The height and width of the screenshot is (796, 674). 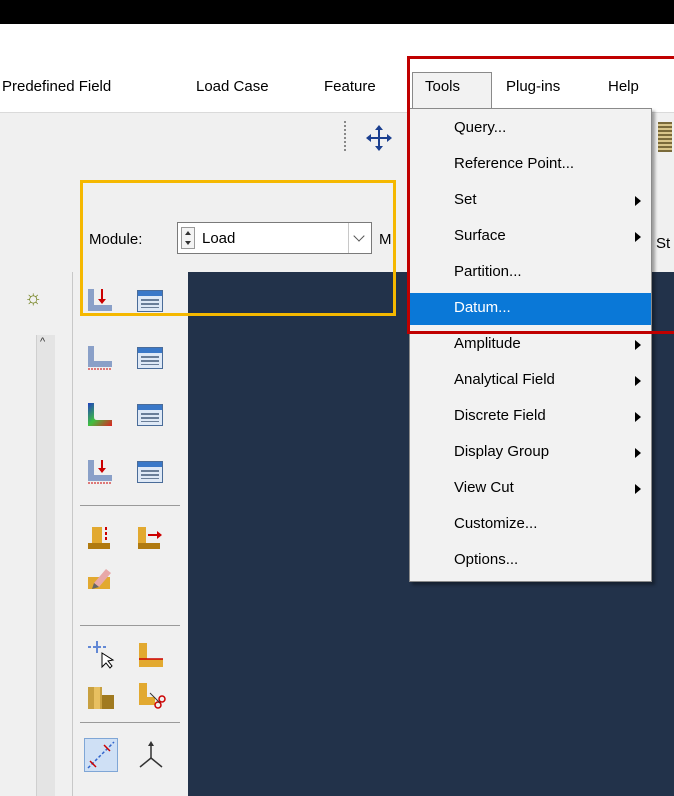 I want to click on bc-manager-icon, so click(x=150, y=358).